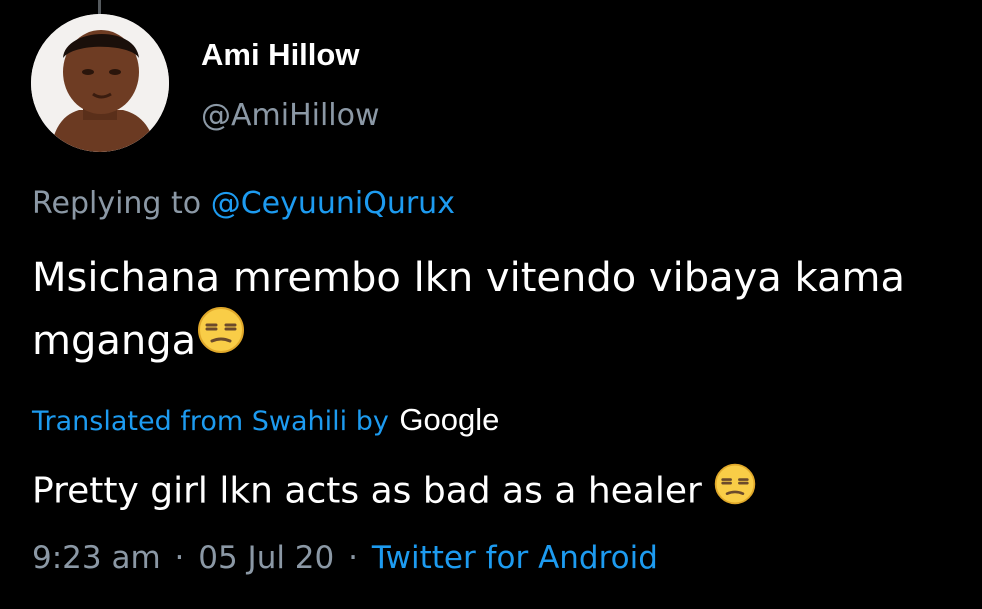 This screenshot has height=609, width=982. Describe the element at coordinates (449, 419) in the screenshot. I see `google-logo: Google` at that location.